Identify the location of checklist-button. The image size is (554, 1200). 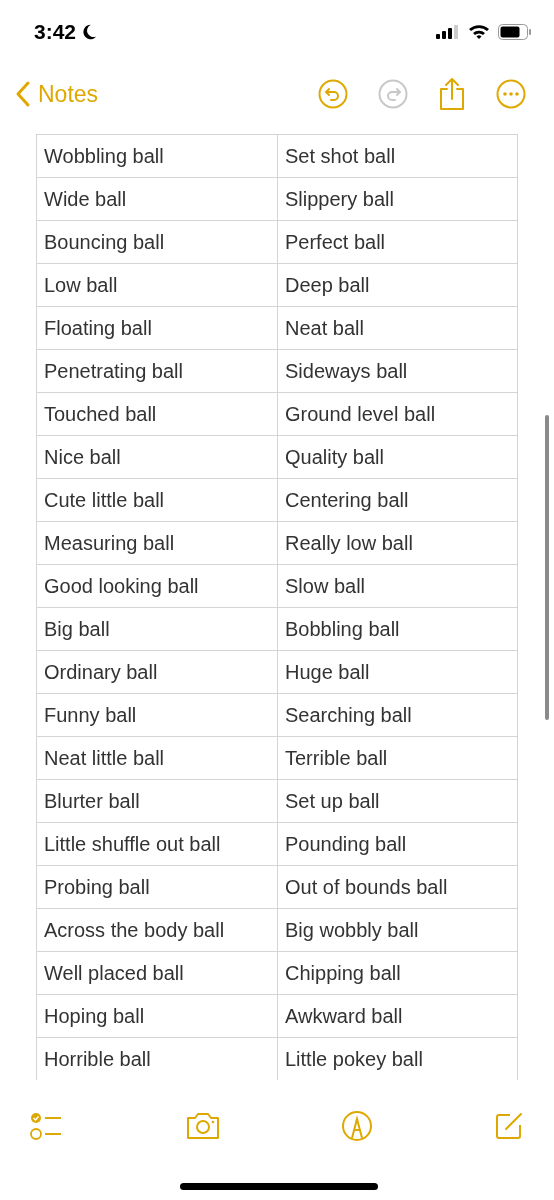
(47, 1126).